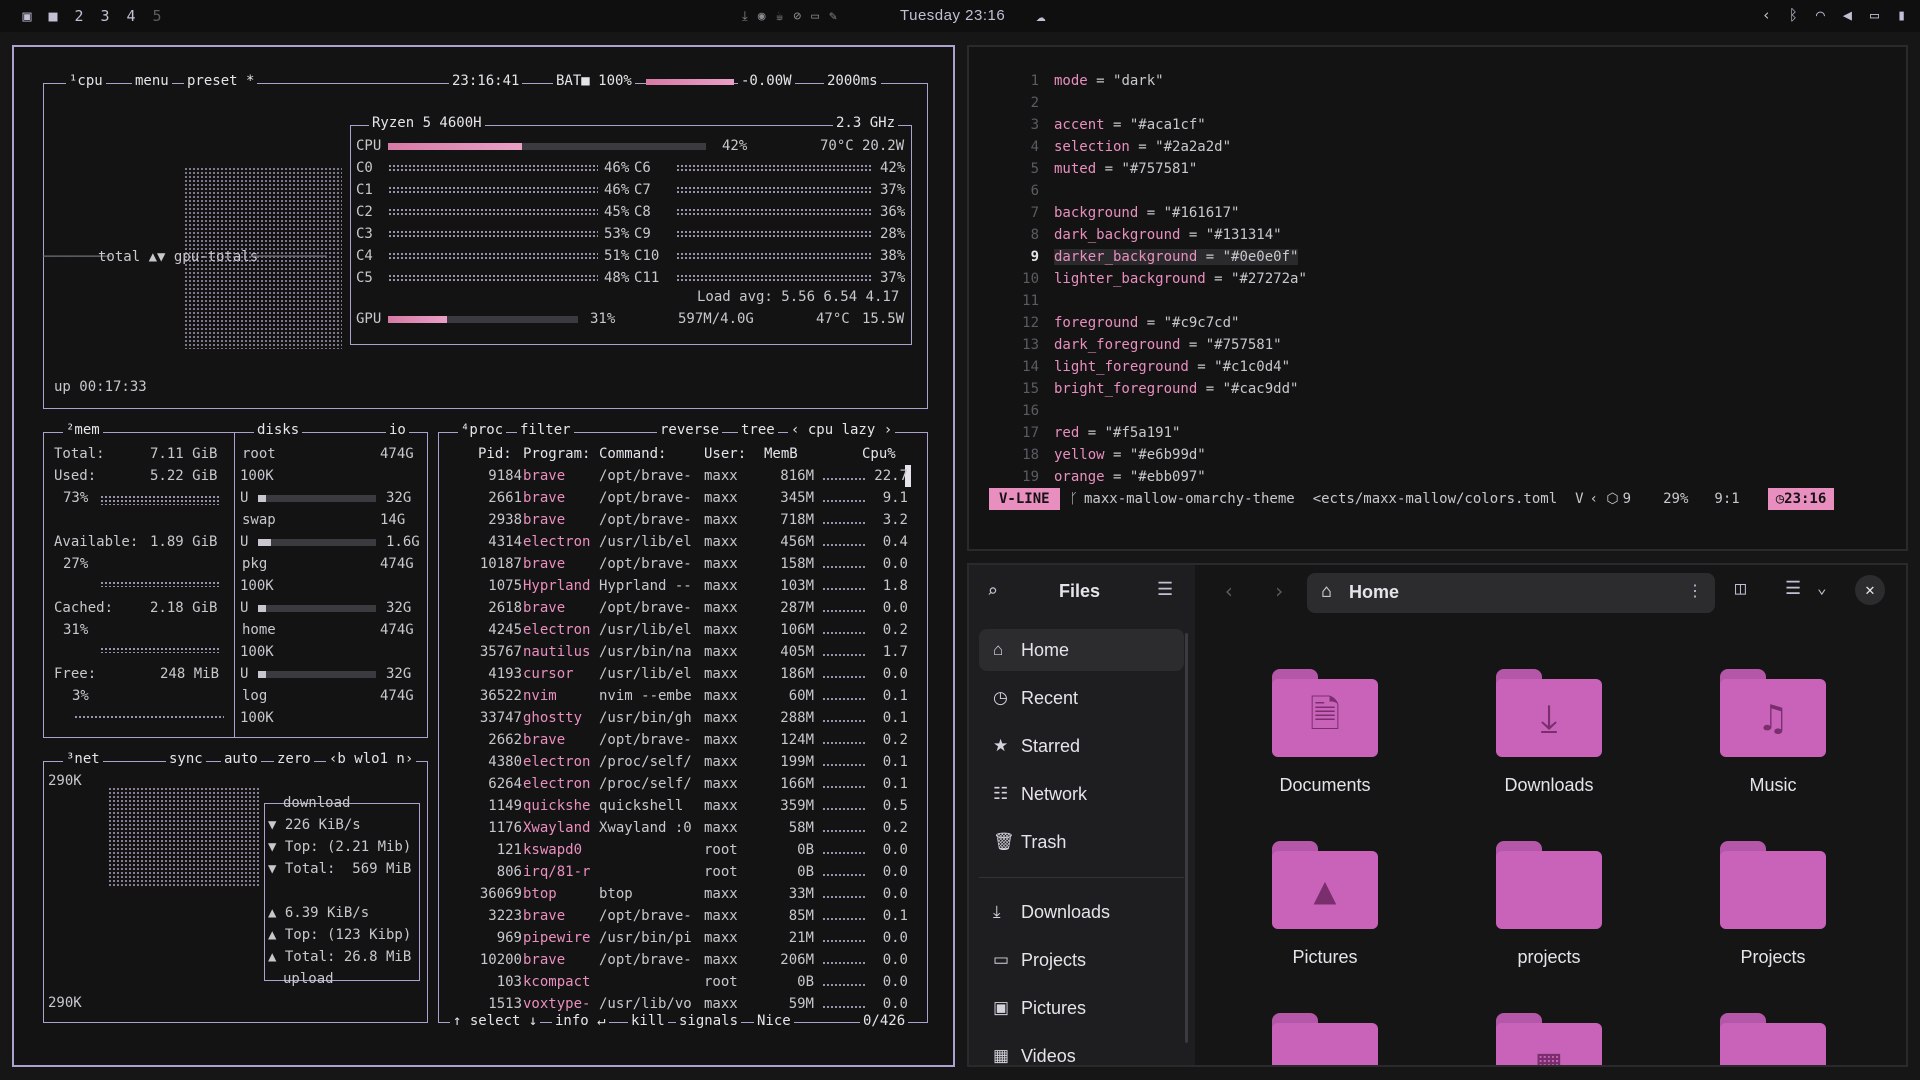  Describe the element at coordinates (1549, 732) in the screenshot. I see `folder-item: ⤓ Downloads` at that location.